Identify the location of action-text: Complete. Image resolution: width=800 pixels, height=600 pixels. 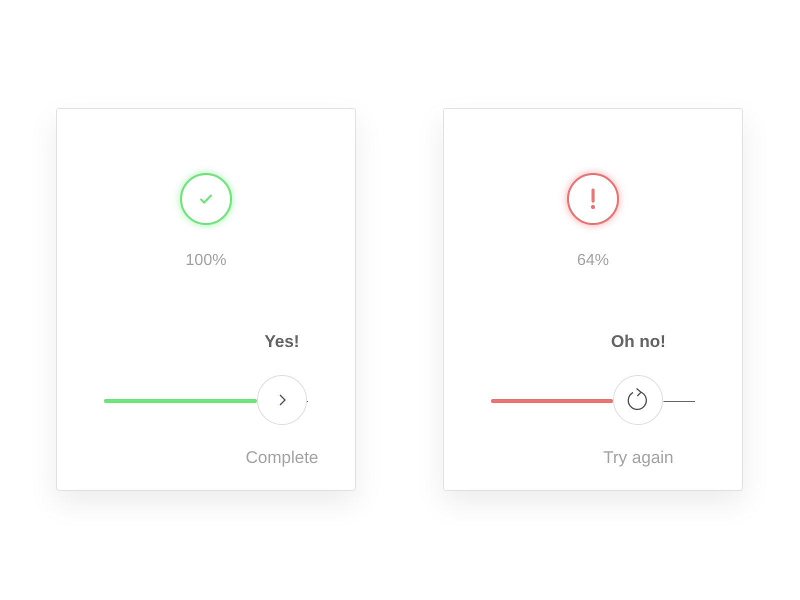
(282, 457).